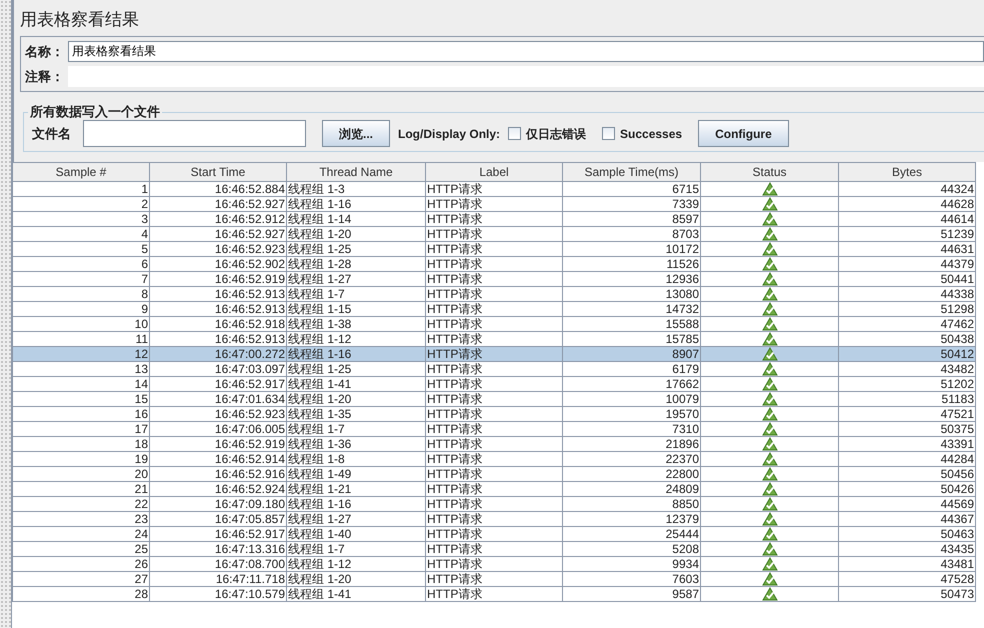 Image resolution: width=984 pixels, height=628 pixels. What do you see at coordinates (218, 264) in the screenshot?
I see `table-cell: 16:46:52.902` at bounding box center [218, 264].